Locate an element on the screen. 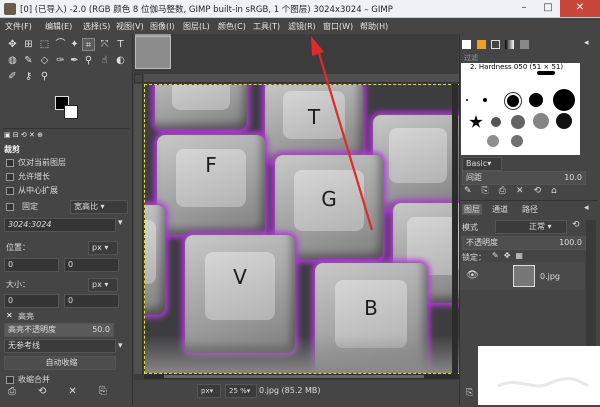 The image size is (600, 407). minimize-button: – is located at coordinates (524, 8).